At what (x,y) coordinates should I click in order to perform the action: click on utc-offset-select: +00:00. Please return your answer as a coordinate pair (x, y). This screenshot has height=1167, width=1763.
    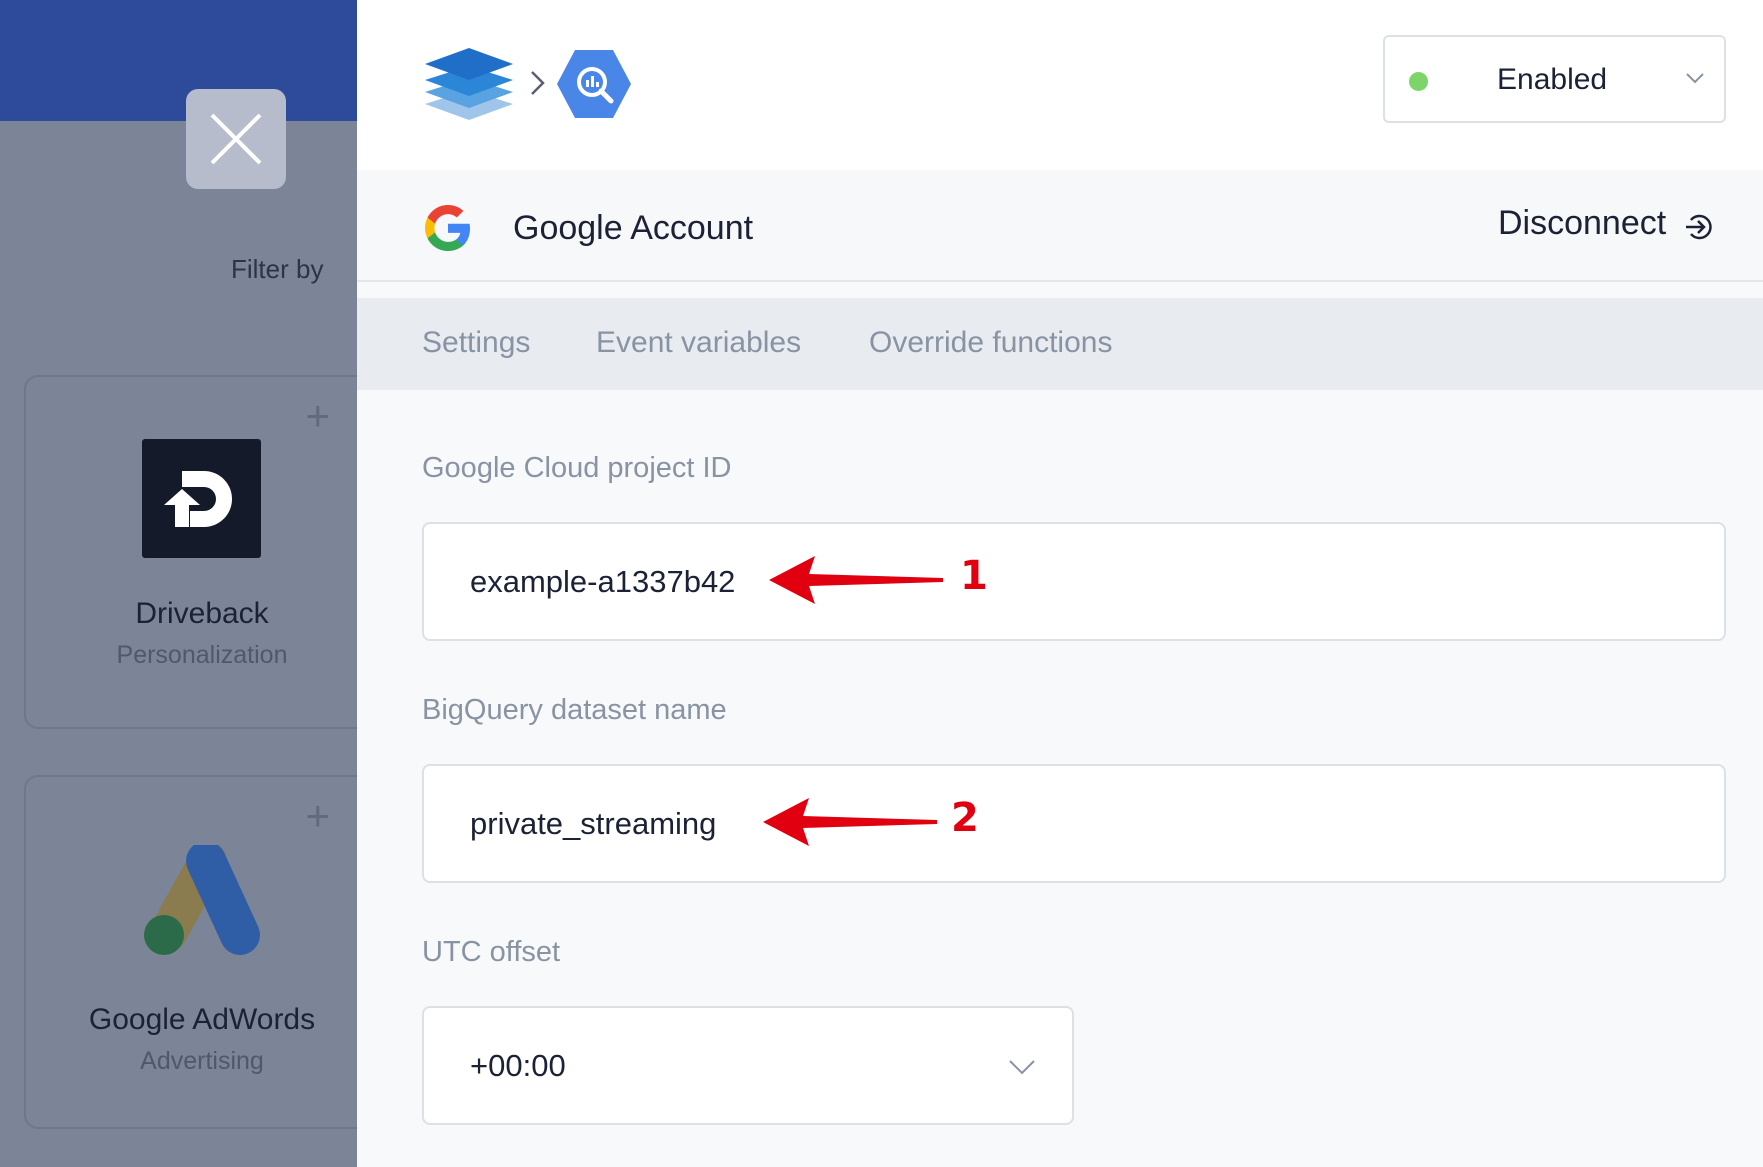
    Looking at the image, I should click on (748, 1065).